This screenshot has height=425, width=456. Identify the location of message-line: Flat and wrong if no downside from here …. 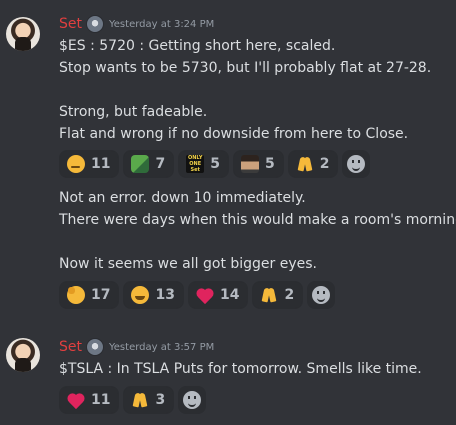
(234, 134).